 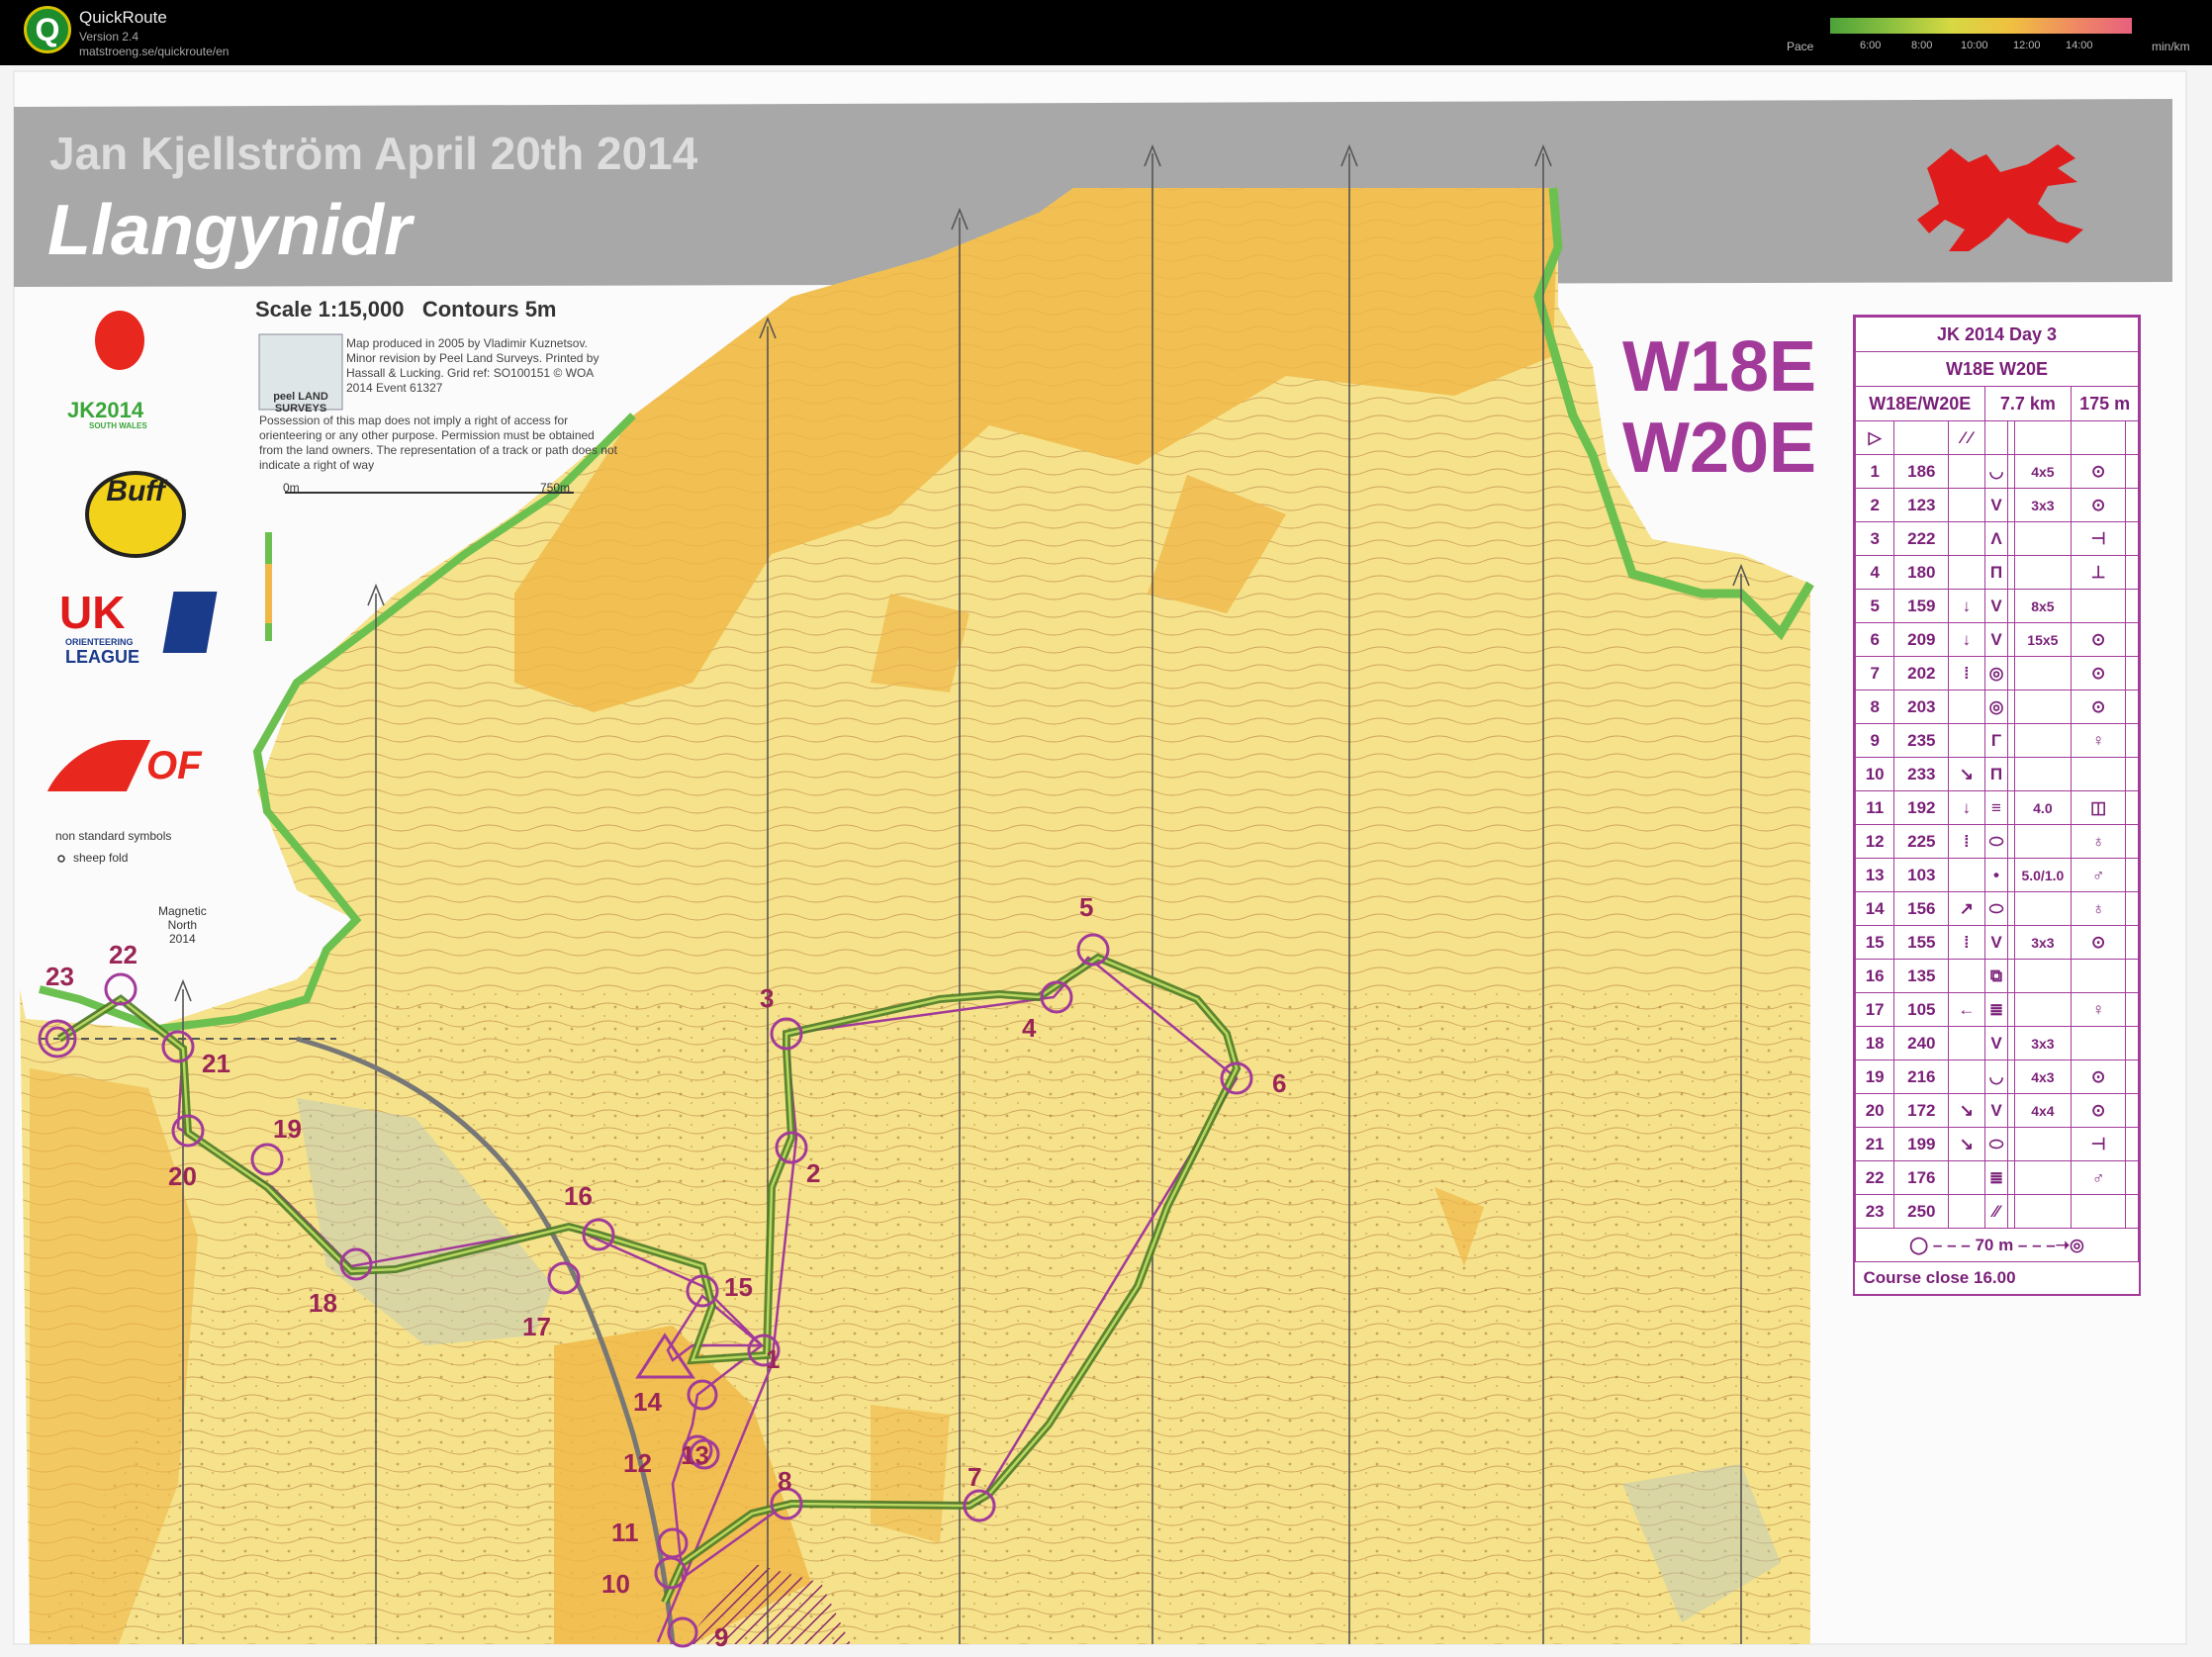 What do you see at coordinates (1997, 740) in the screenshot?
I see `control-row: 9 235 Γ ♀` at bounding box center [1997, 740].